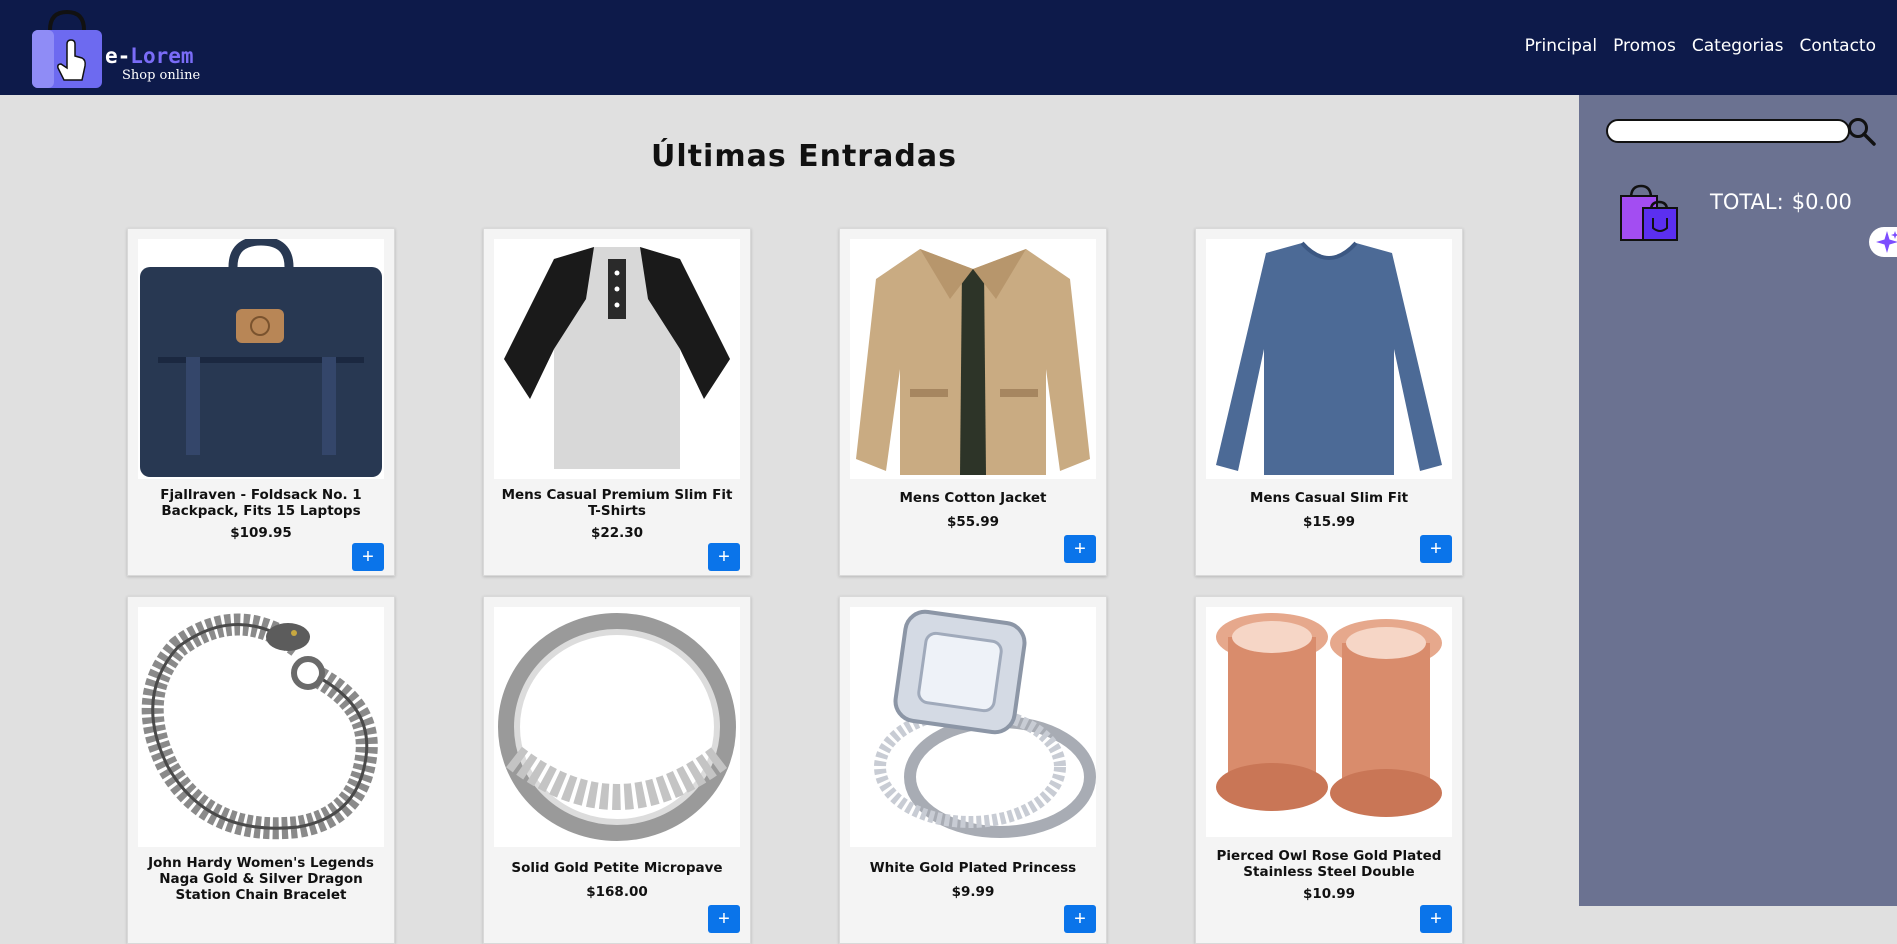 This screenshot has width=1897, height=944. I want to click on plugs-image, so click(1329, 715).